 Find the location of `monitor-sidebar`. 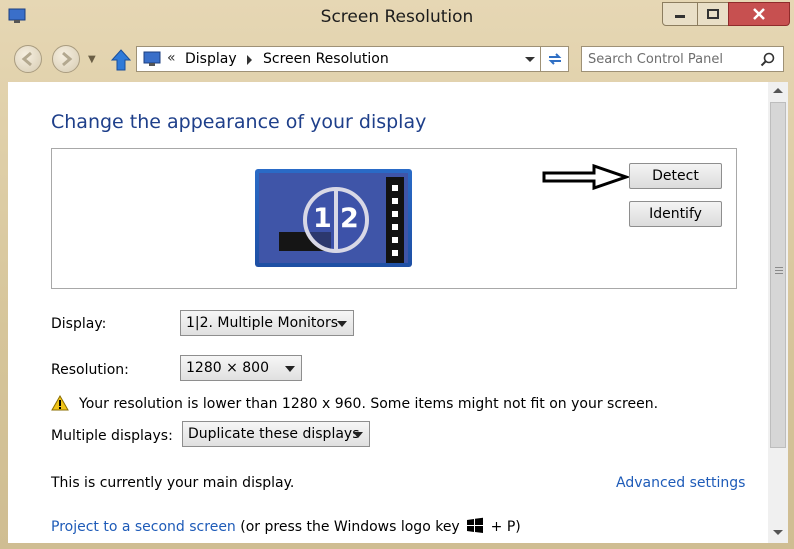

monitor-sidebar is located at coordinates (395, 220).